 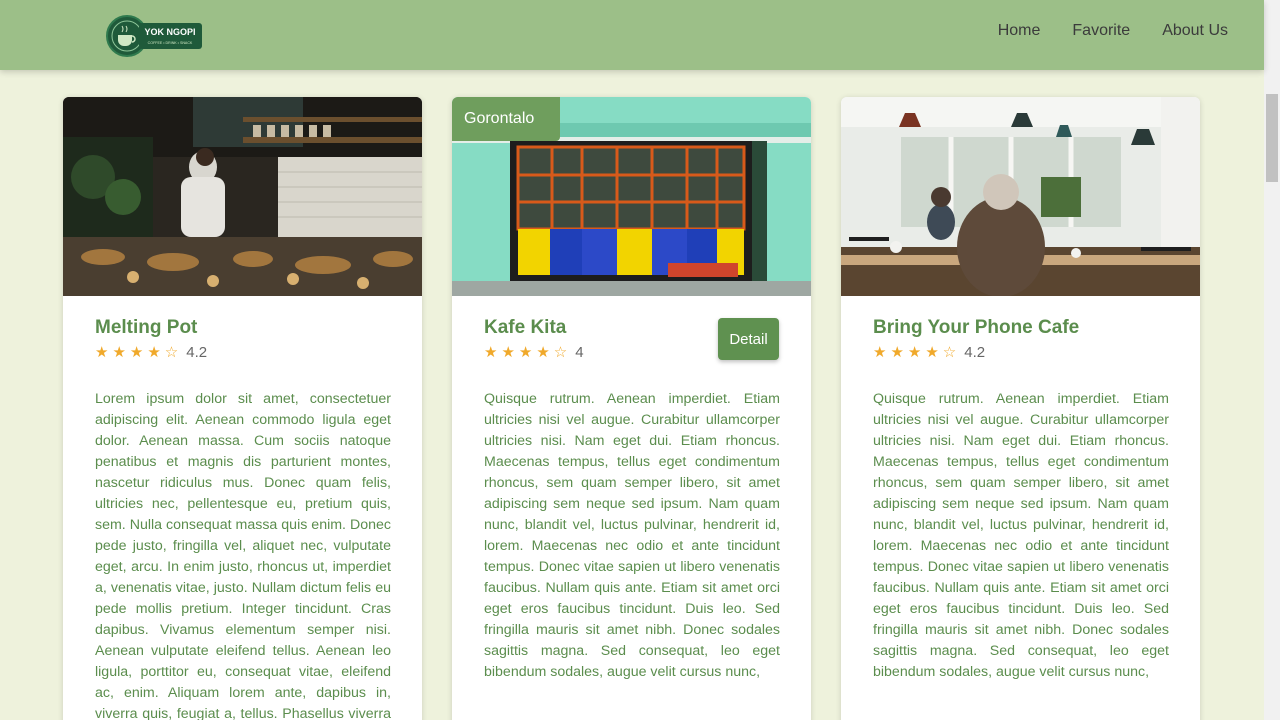 I want to click on nav-links: Home Favorite About Us, so click(x=1113, y=31).